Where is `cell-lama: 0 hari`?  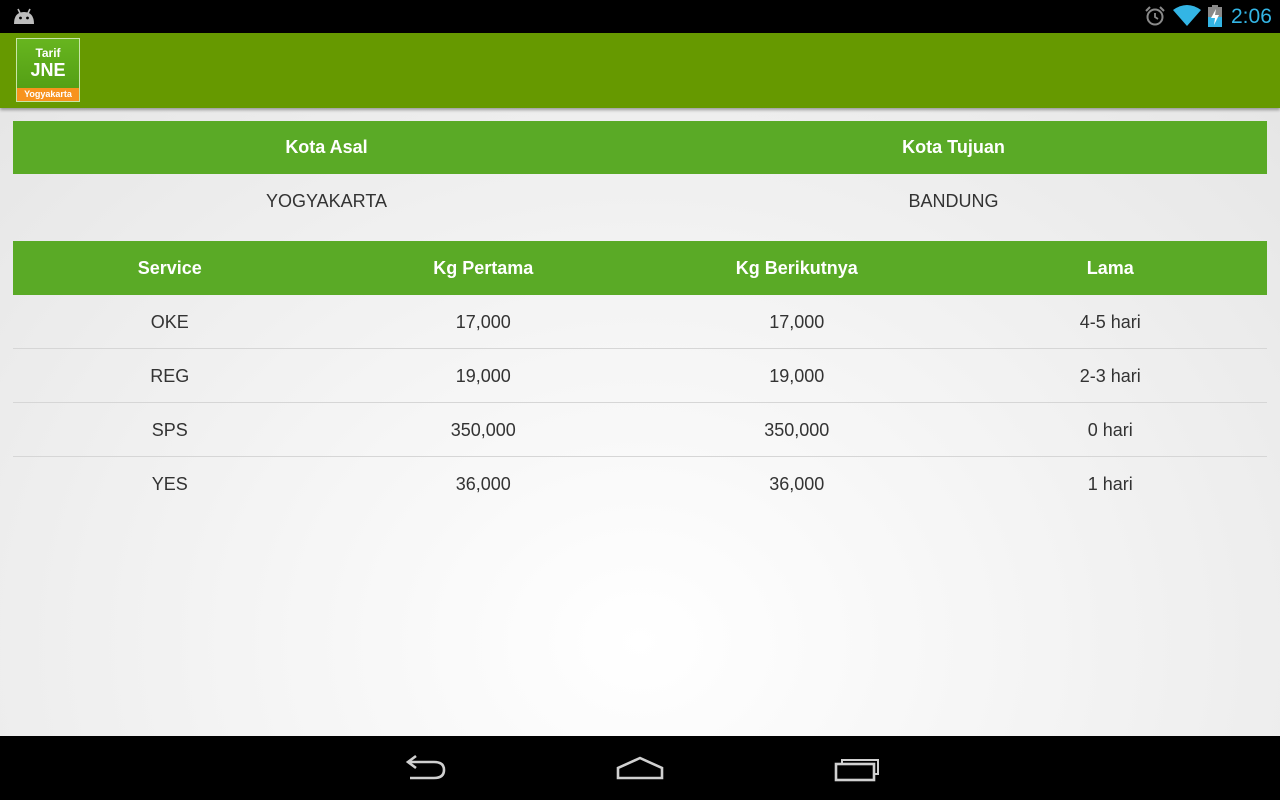 cell-lama: 0 hari is located at coordinates (1110, 430).